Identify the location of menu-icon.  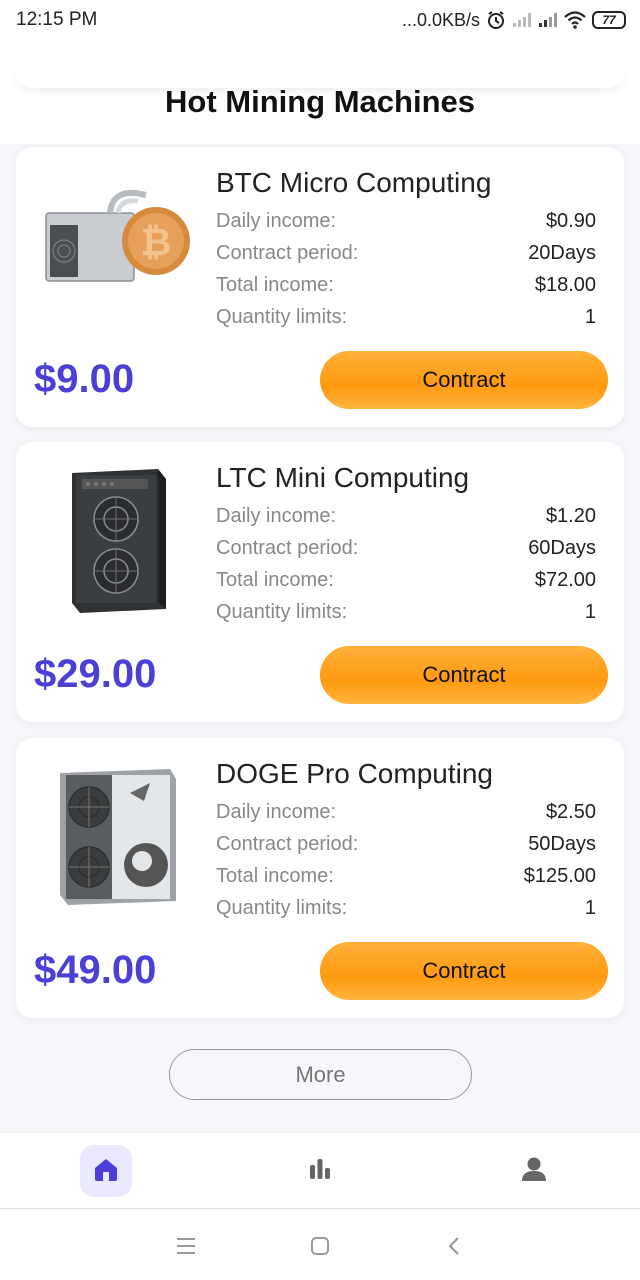
(186, 1246).